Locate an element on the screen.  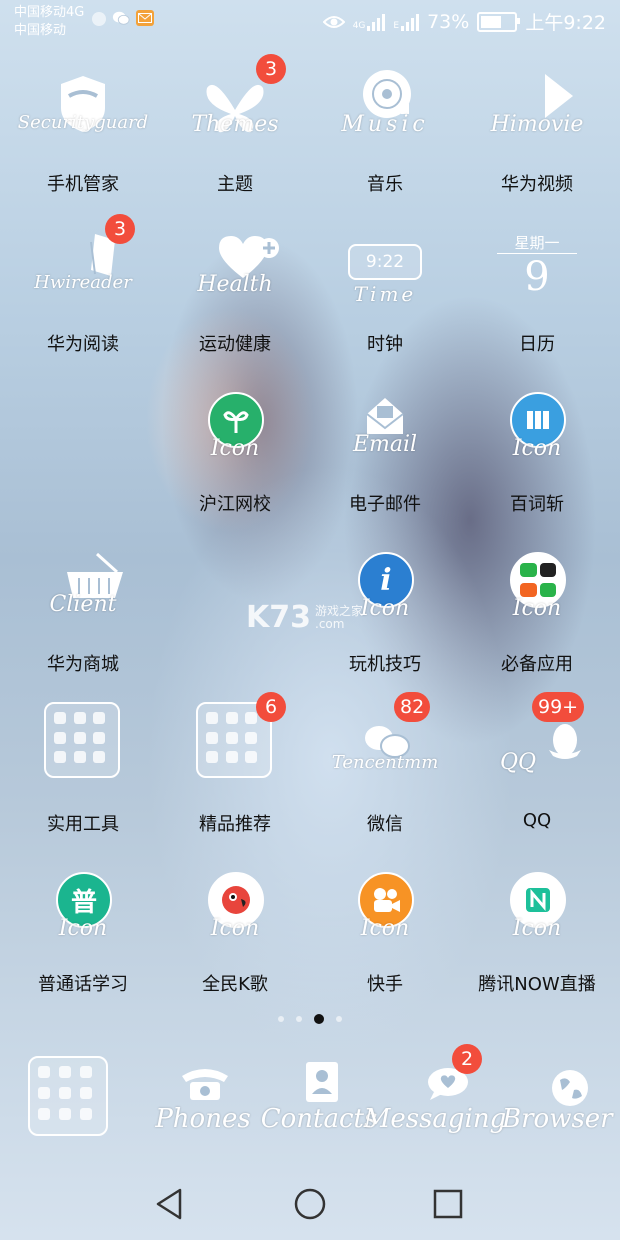
app-script-label: QQ is located at coordinates (518, 762).